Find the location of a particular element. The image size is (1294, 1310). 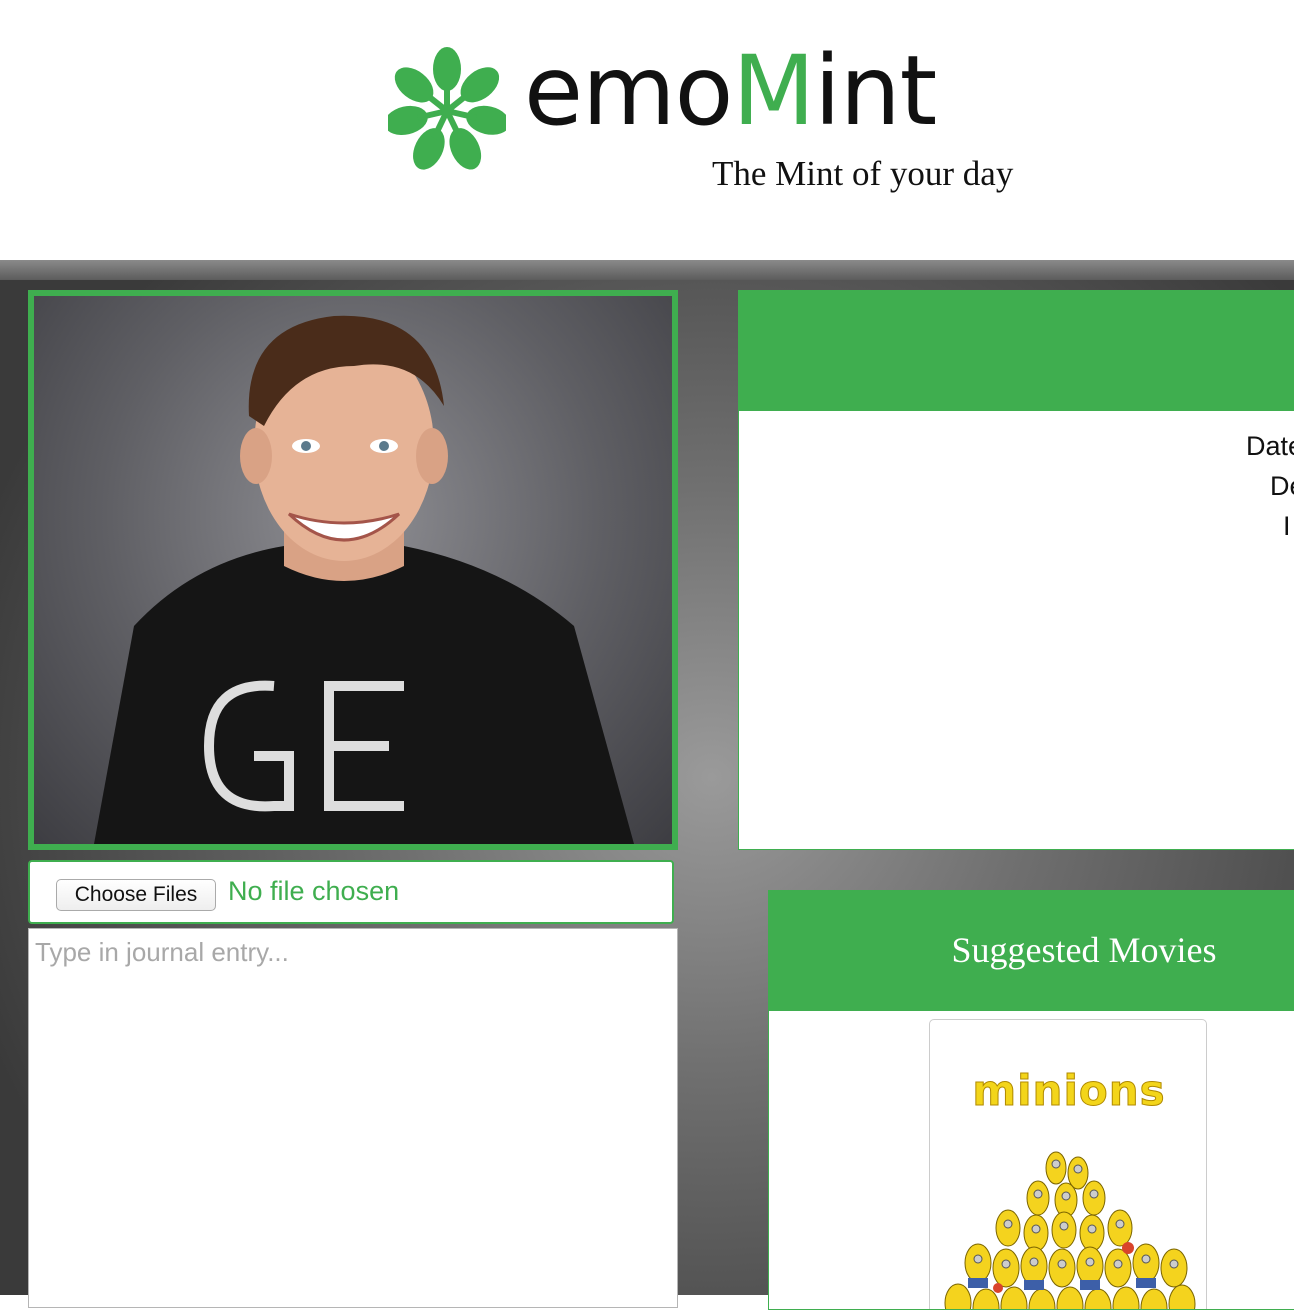

poster-title: minions is located at coordinates (1069, 1091).